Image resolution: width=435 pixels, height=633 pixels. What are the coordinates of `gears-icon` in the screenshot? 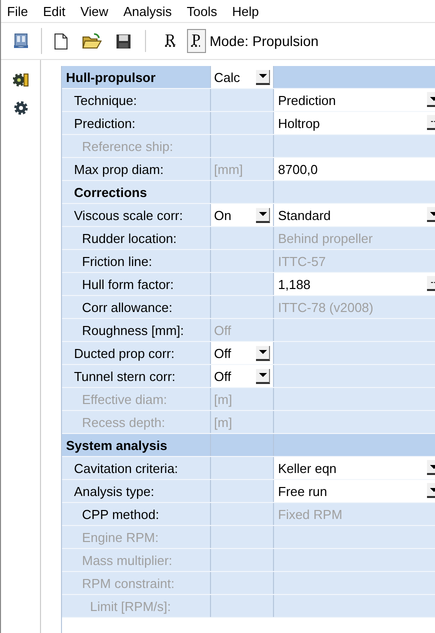 It's located at (20, 80).